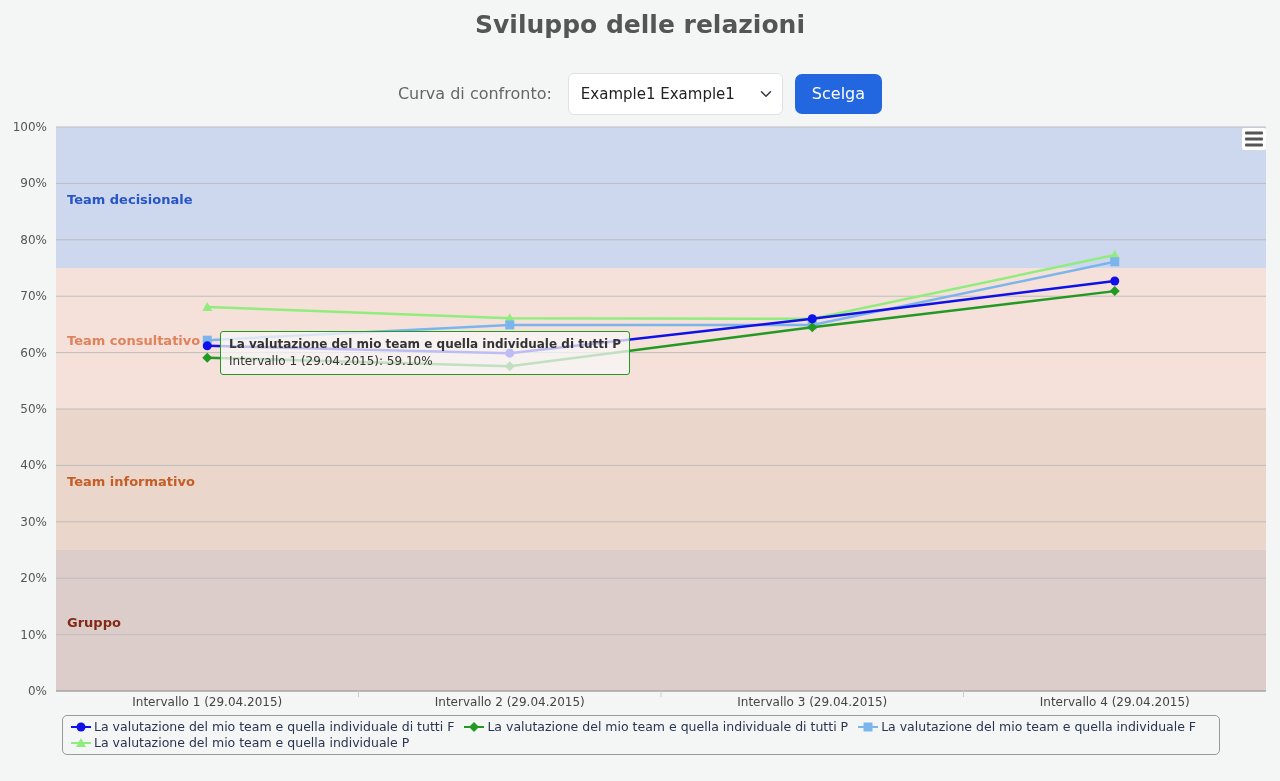 The height and width of the screenshot is (781, 1280). I want to click on axis-label: 30%, so click(33, 521).